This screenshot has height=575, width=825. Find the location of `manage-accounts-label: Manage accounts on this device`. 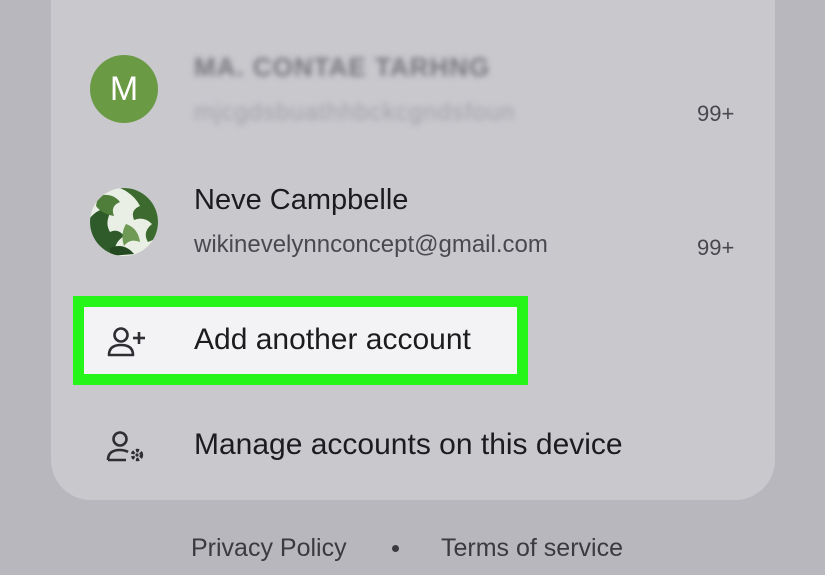

manage-accounts-label: Manage accounts on this device is located at coordinates (408, 444).